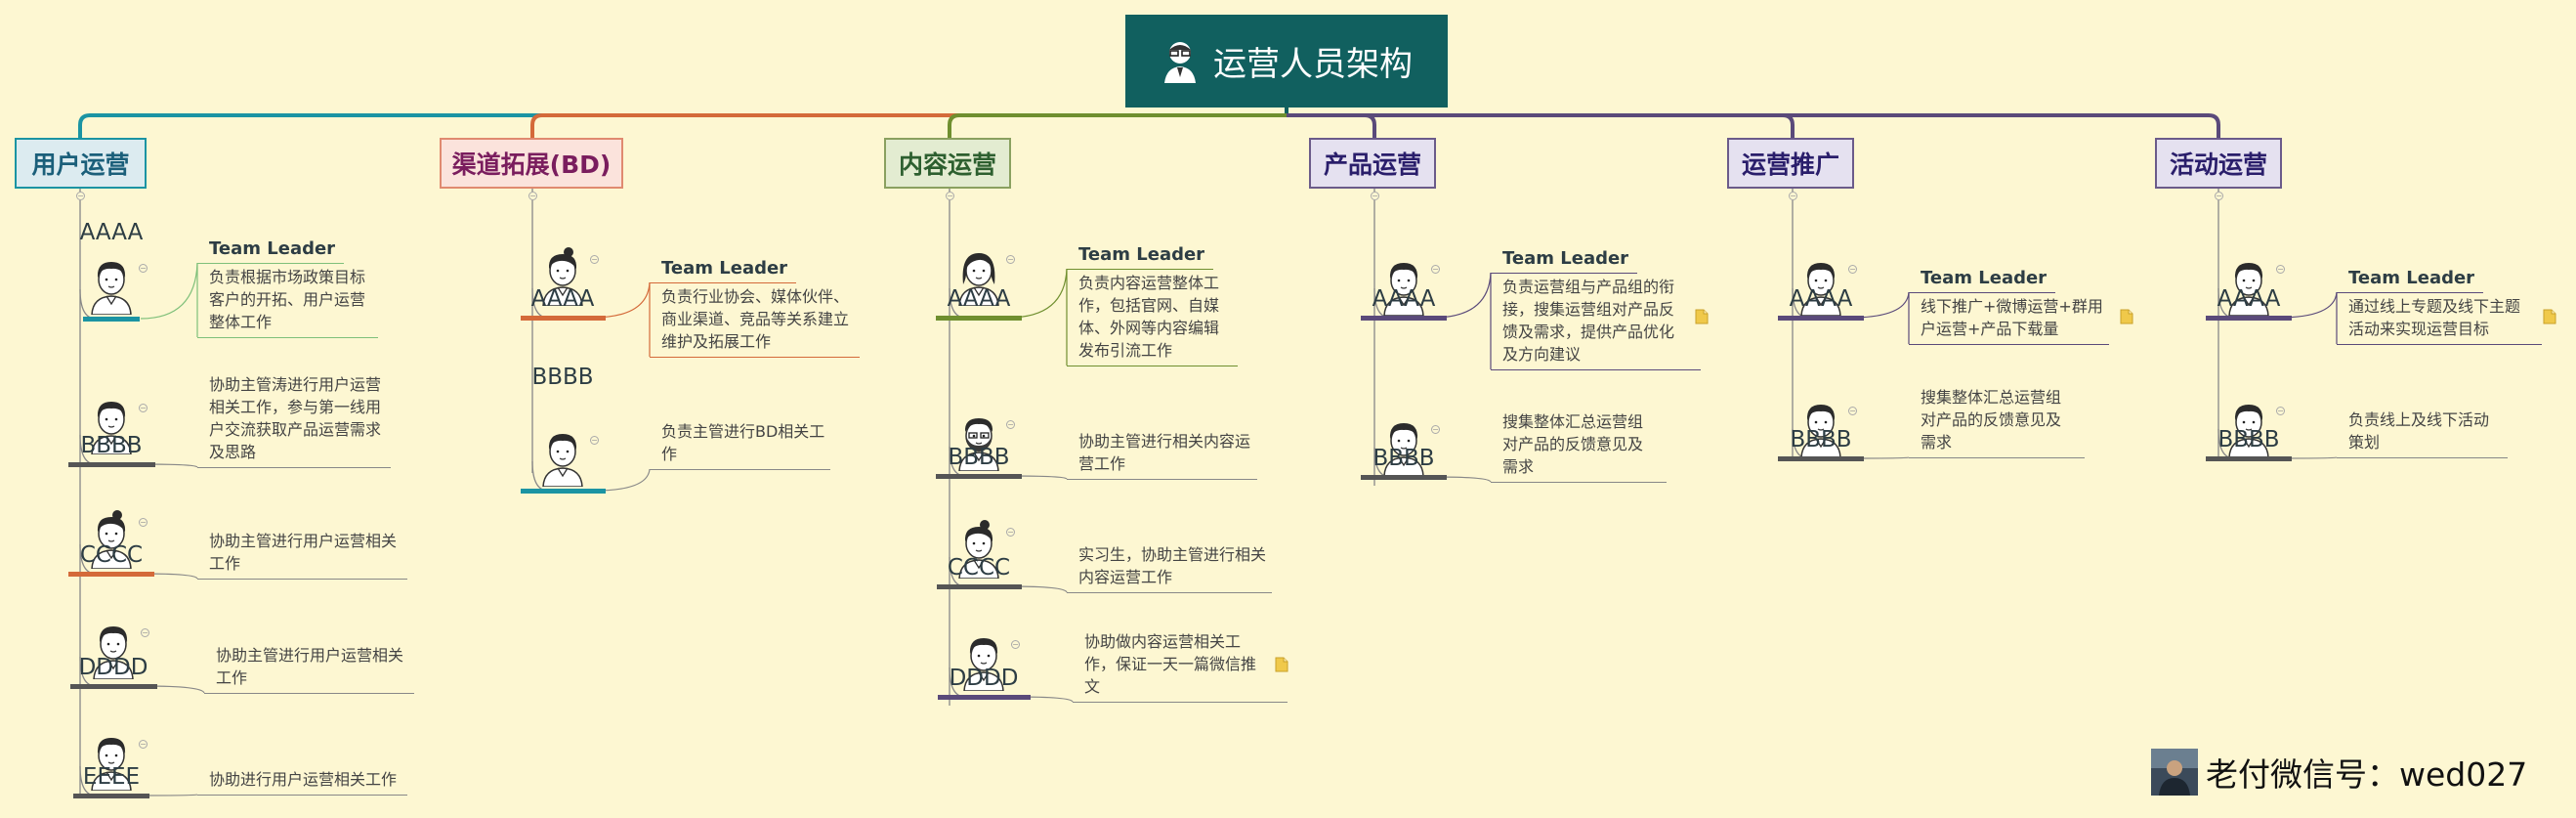 The image size is (2576, 818). I want to click on branch-3-member-1-role-underline, so click(1140, 269).